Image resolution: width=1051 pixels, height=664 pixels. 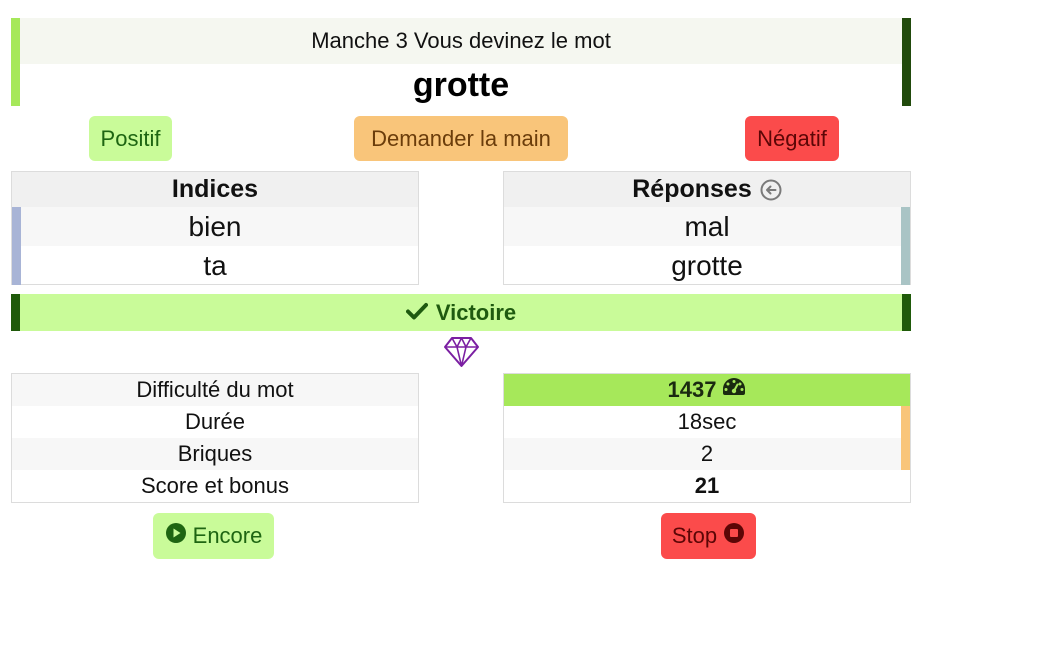 I want to click on reponses-title: Réponses, so click(x=692, y=189).